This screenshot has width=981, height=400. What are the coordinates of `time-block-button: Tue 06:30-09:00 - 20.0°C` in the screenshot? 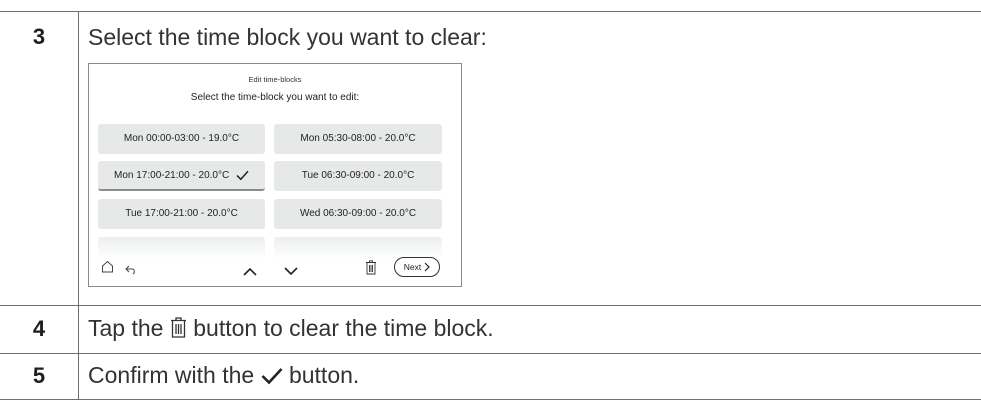 It's located at (358, 176).